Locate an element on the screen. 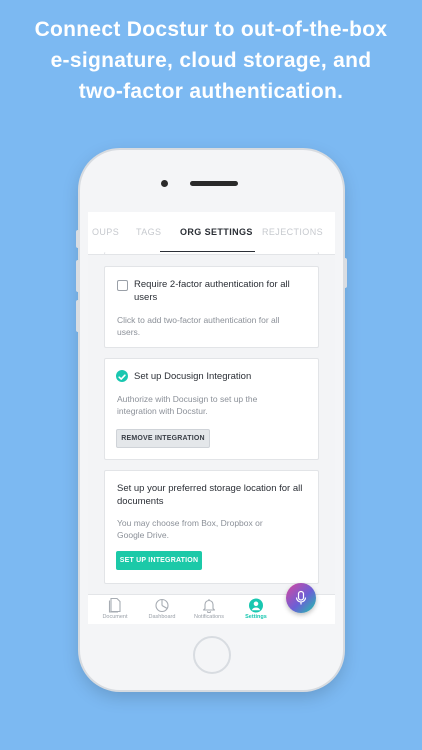  earpiece-speaker is located at coordinates (214, 183).